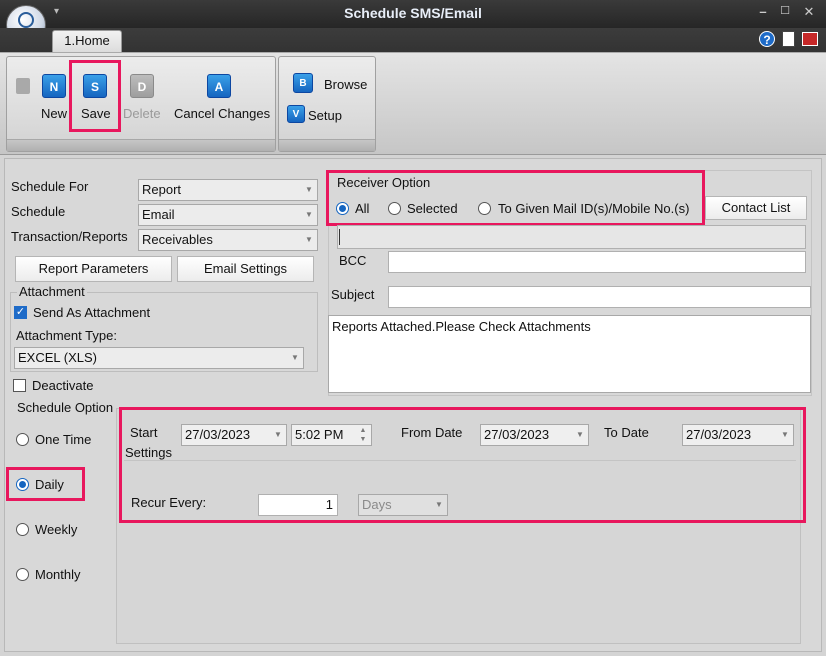  What do you see at coordinates (66, 335) in the screenshot?
I see `attachment-type-label: Attachment Type:` at bounding box center [66, 335].